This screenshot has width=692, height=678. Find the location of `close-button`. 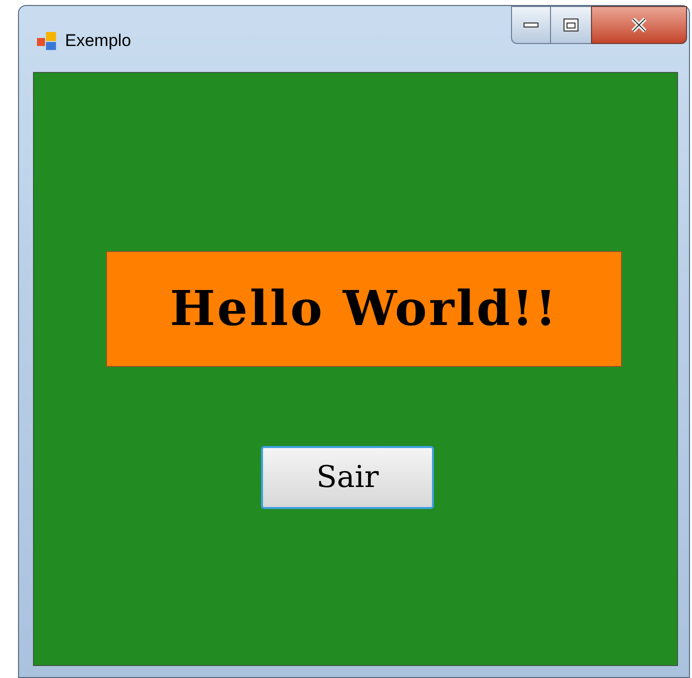

close-button is located at coordinates (639, 25).